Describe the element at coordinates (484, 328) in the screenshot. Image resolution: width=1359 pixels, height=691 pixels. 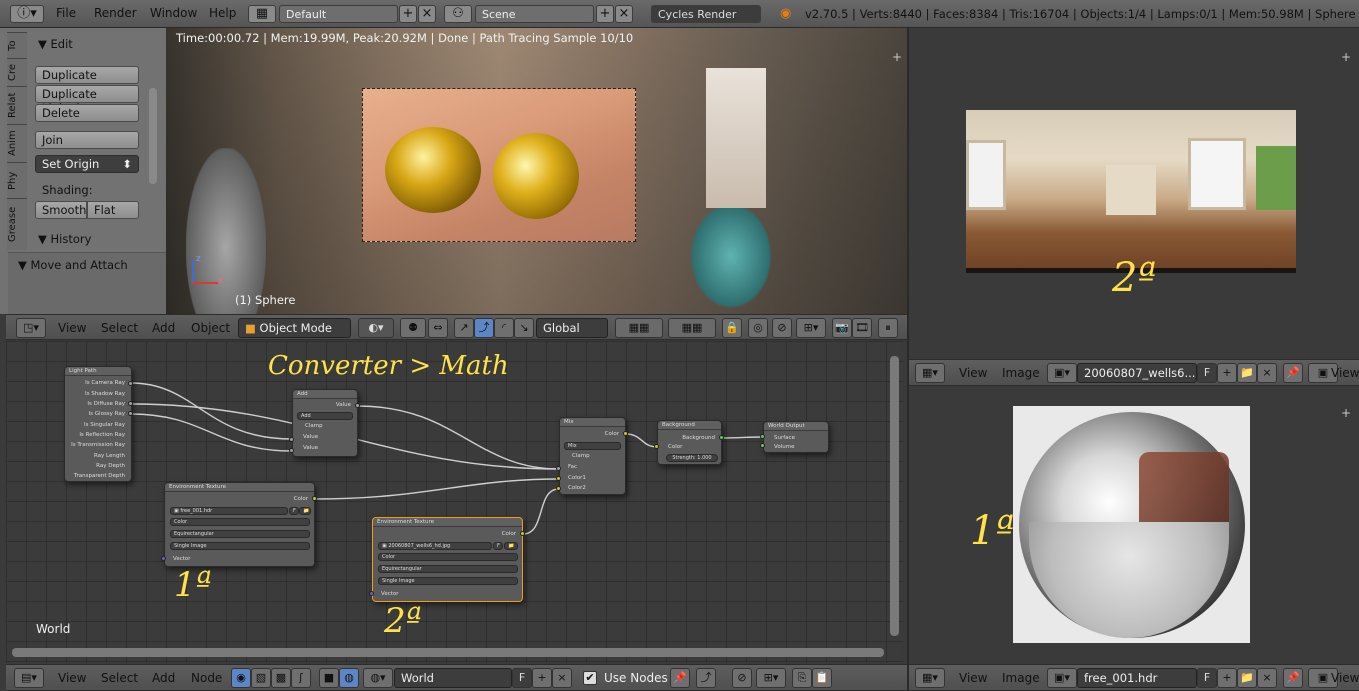
I see `rotate-manipulator-icon: ⤴` at that location.